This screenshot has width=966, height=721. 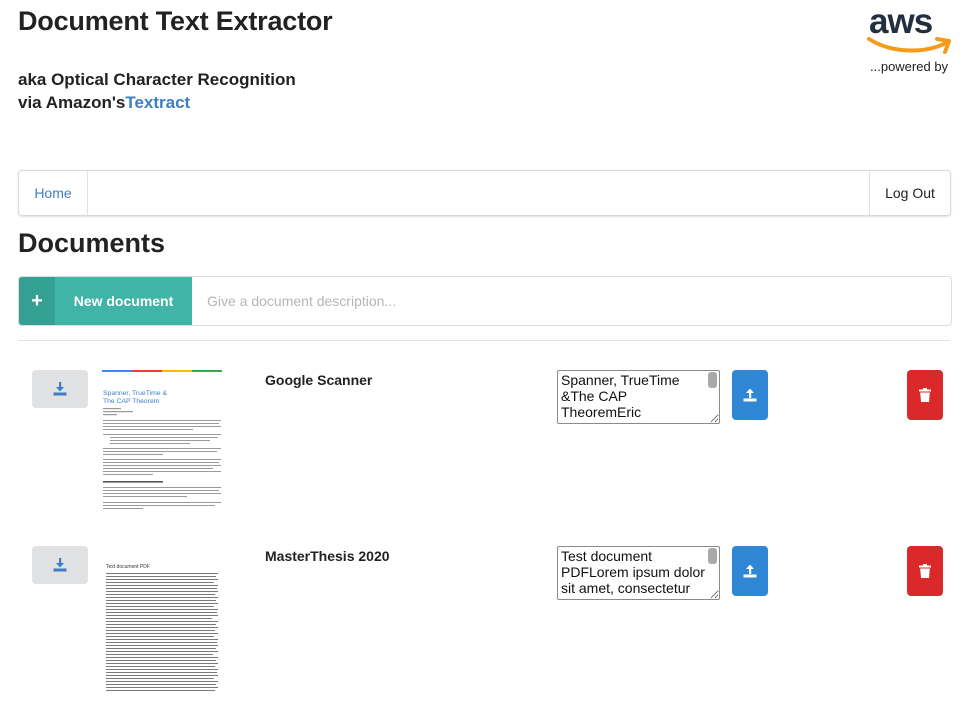 What do you see at coordinates (37, 301) in the screenshot?
I see `plus-icon: +` at bounding box center [37, 301].